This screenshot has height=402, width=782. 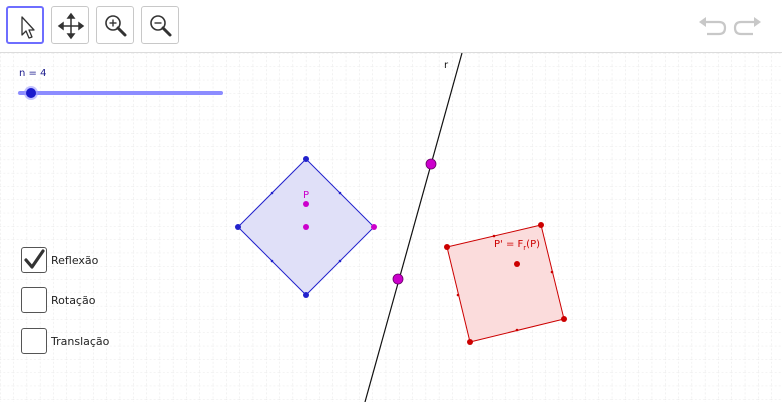 I want to click on translacao-label: Translação, so click(x=80, y=341).